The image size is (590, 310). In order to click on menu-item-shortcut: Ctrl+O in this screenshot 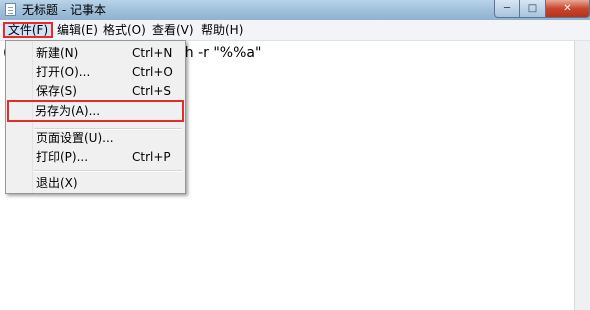, I will do `click(152, 72)`.